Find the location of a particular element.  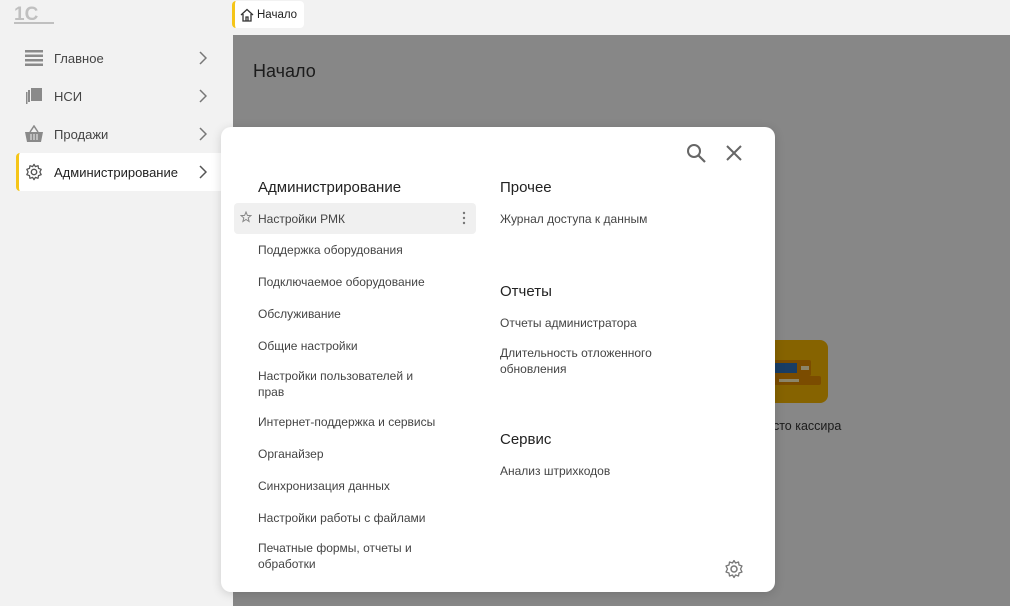

menu-item-label: Журнал доступа к данным is located at coordinates (574, 219).